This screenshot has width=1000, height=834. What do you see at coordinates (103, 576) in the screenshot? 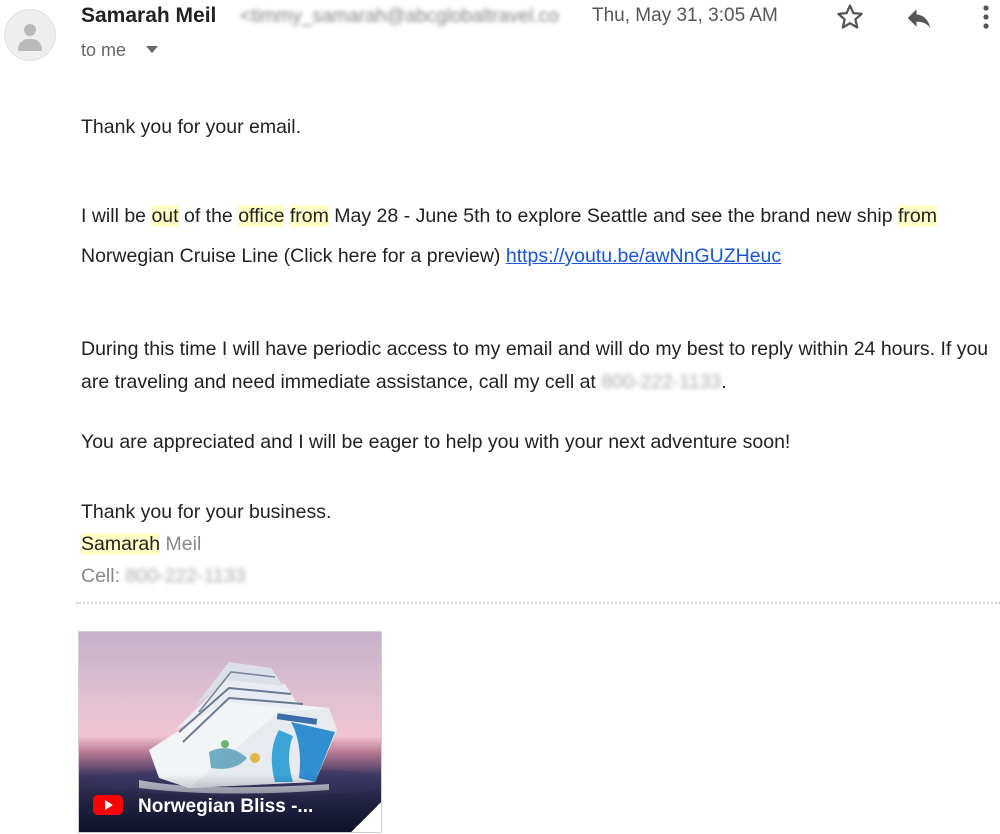
I see `cell-label: Cell:` at bounding box center [103, 576].